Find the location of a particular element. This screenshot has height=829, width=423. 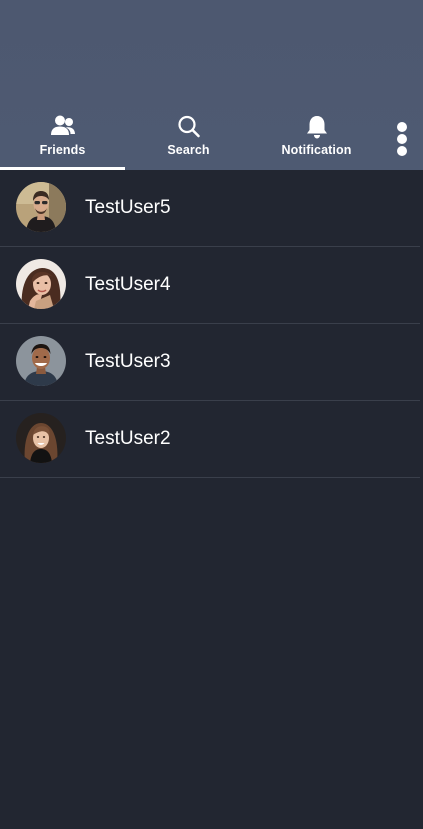

tab-notification-label: Notification is located at coordinates (316, 150).